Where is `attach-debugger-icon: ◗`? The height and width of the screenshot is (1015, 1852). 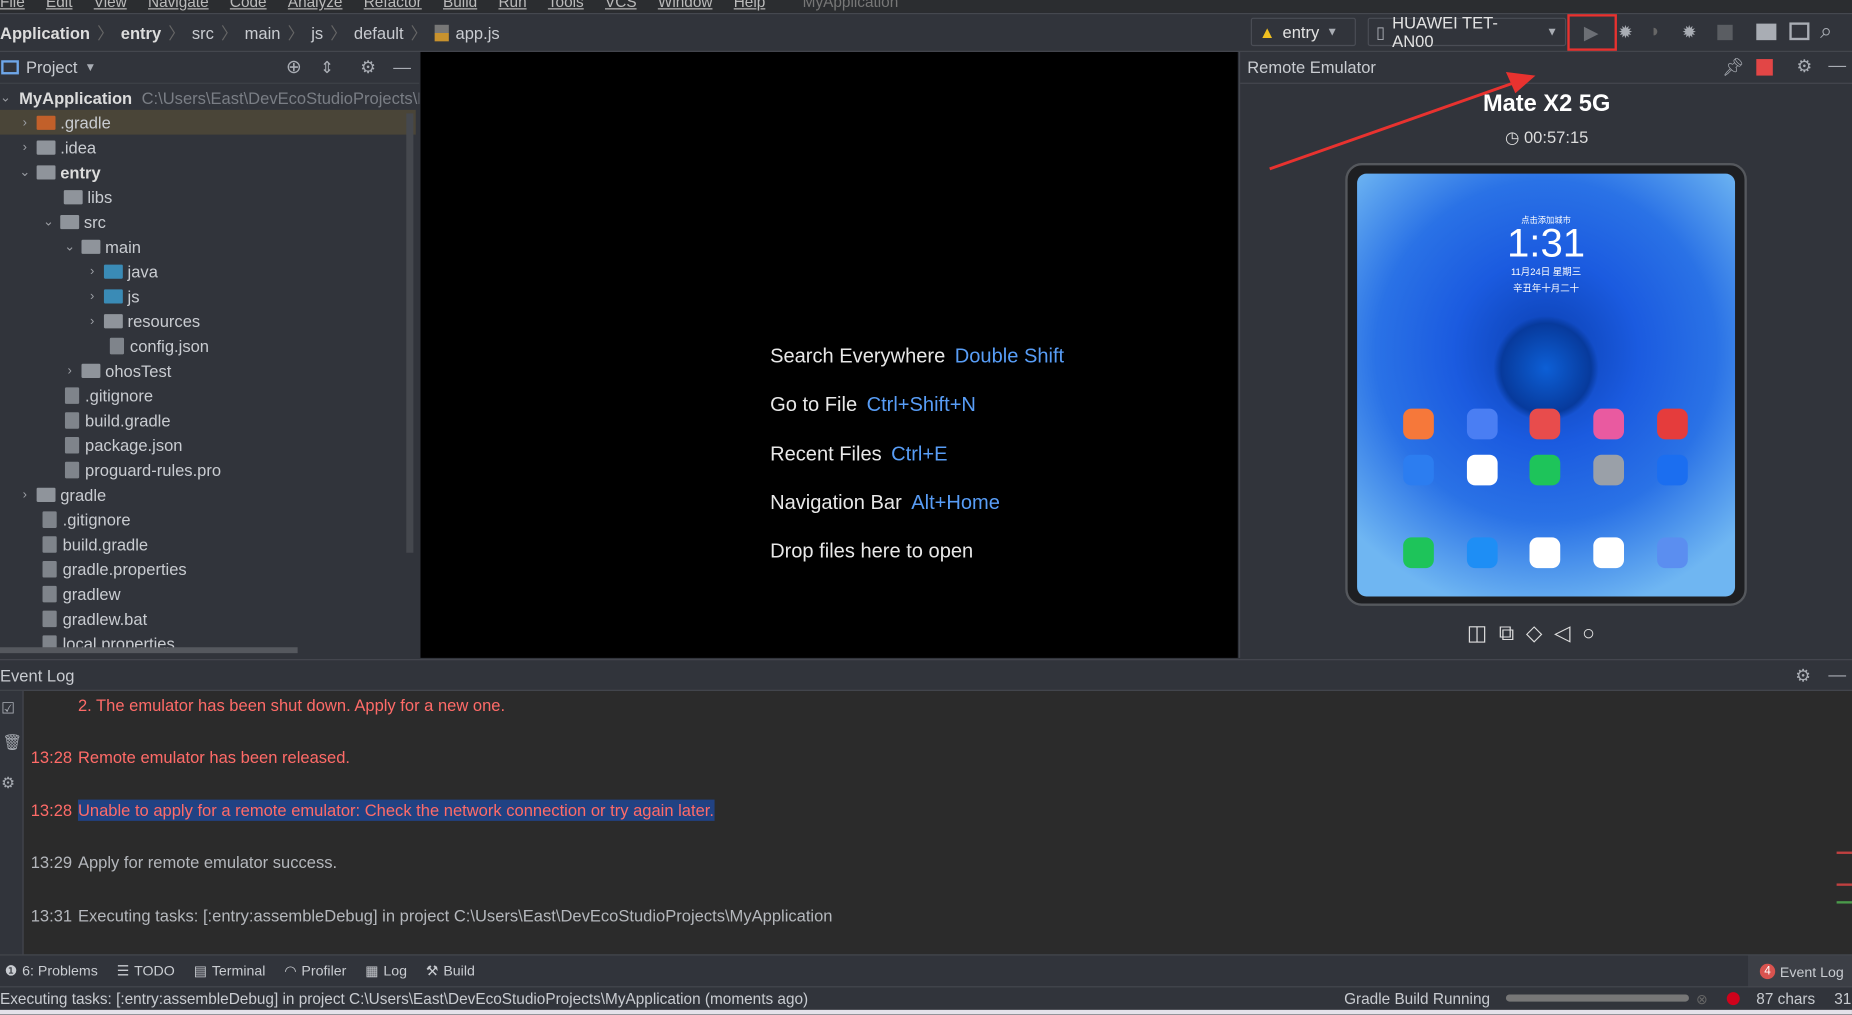
attach-debugger-icon: ◗ is located at coordinates (1655, 31).